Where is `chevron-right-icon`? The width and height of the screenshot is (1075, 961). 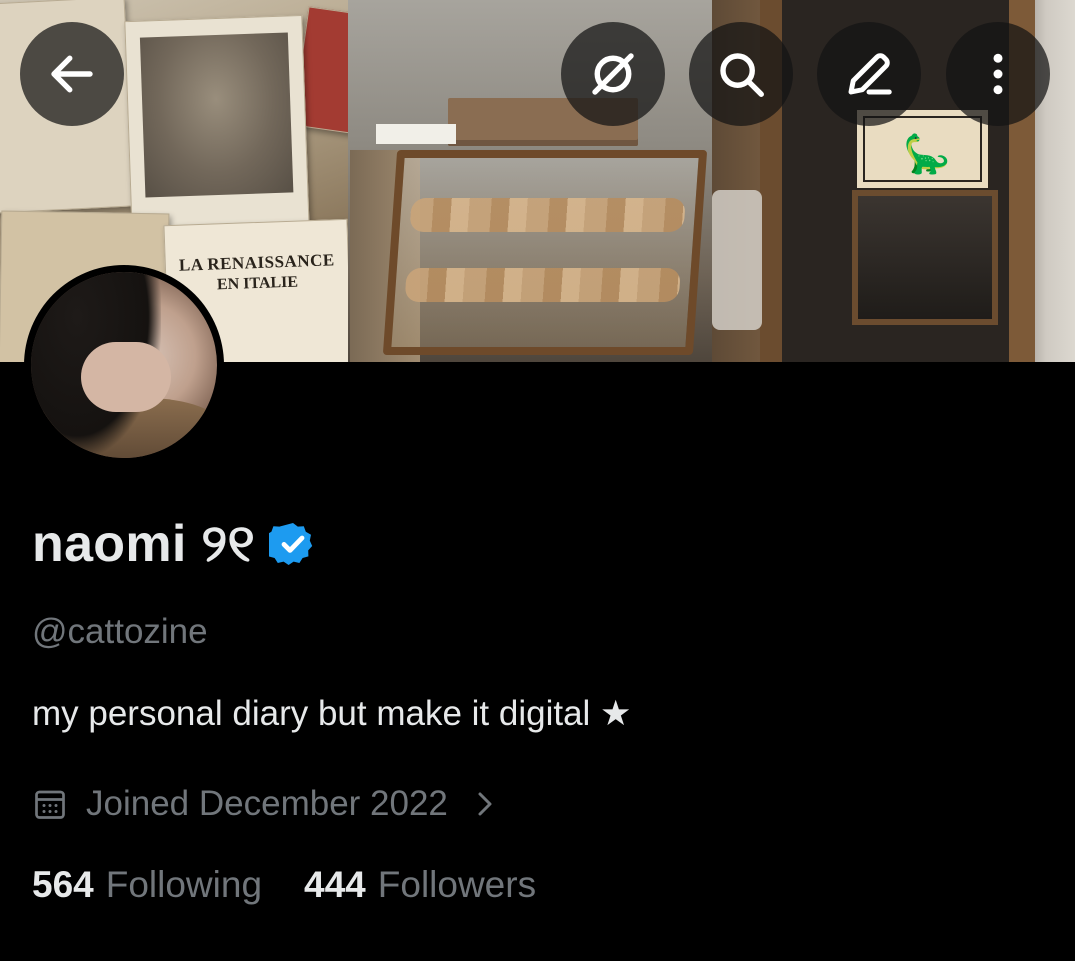
chevron-right-icon is located at coordinates (485, 804).